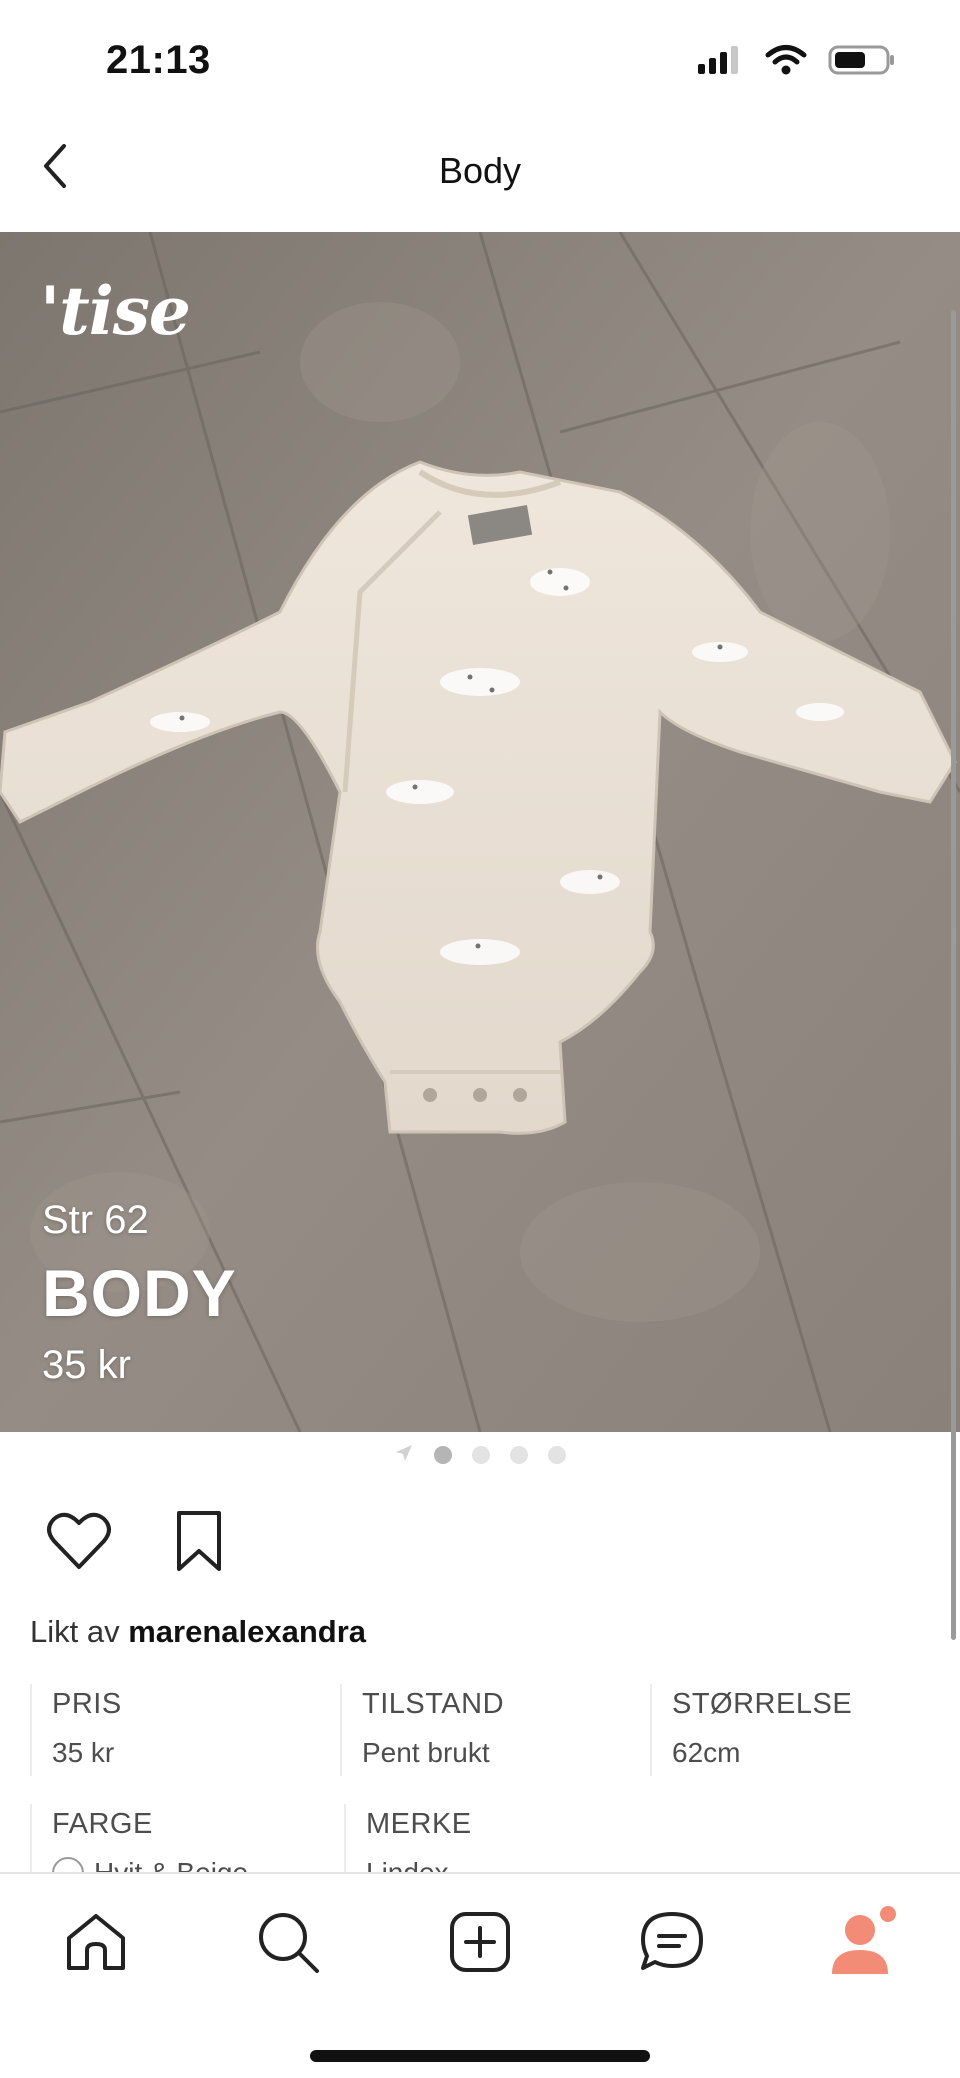 The width and height of the screenshot is (960, 2078). I want to click on photo-pager, so click(480, 1455).